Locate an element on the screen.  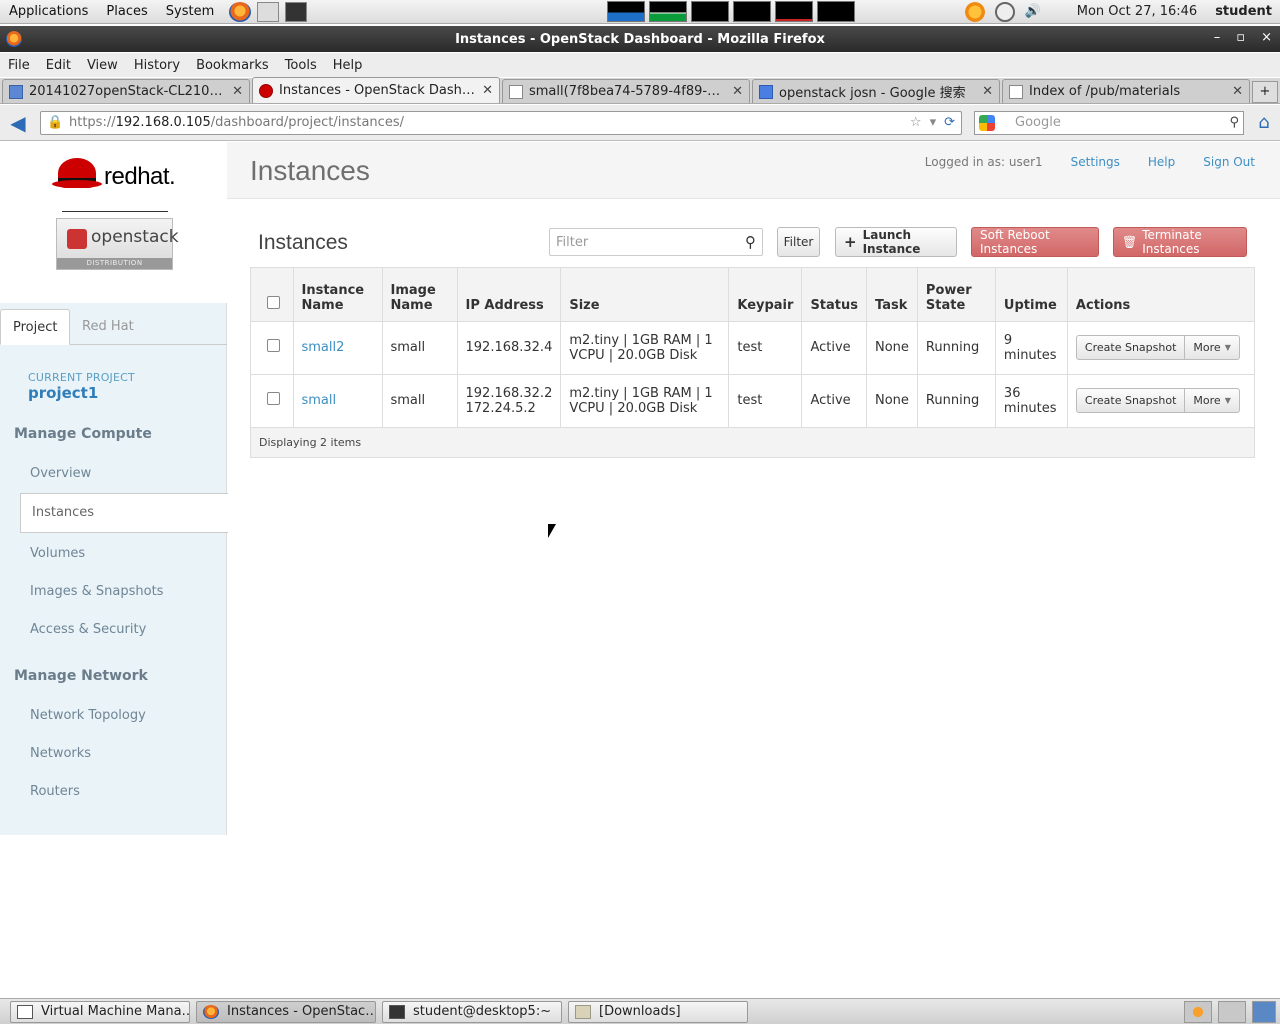
help-link: Help is located at coordinates (1161, 162).